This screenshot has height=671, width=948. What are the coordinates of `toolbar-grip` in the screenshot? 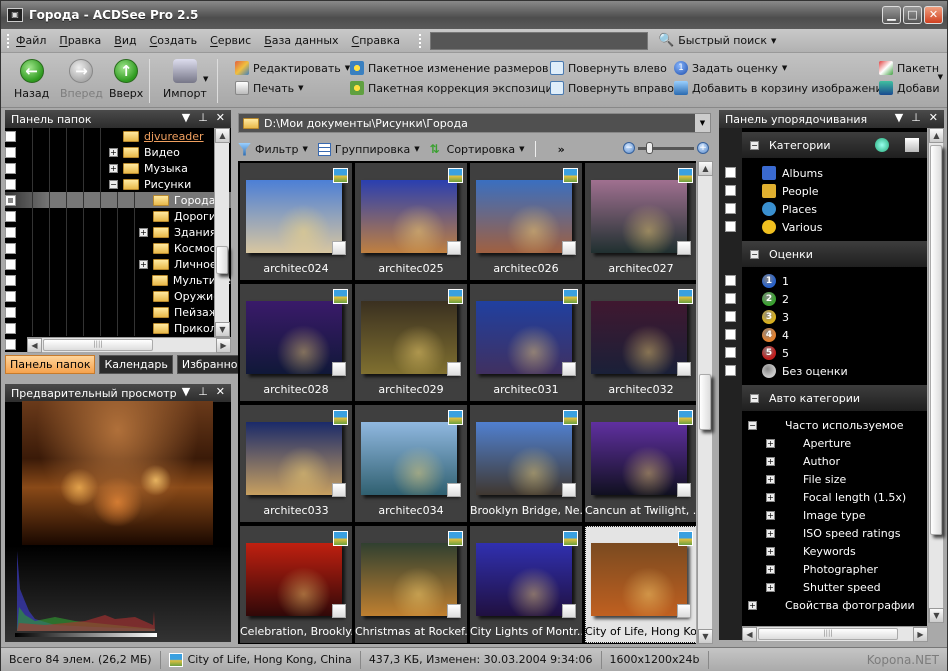 It's located at (420, 40).